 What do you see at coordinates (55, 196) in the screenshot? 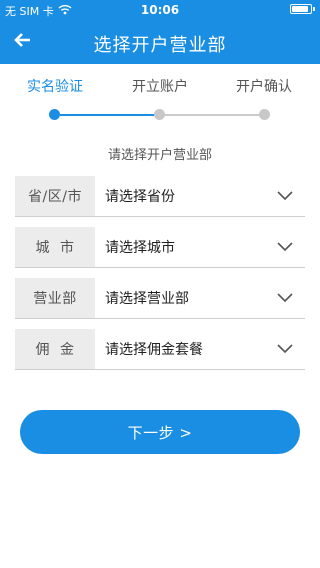
I see `province-label: 省/区/市` at bounding box center [55, 196].